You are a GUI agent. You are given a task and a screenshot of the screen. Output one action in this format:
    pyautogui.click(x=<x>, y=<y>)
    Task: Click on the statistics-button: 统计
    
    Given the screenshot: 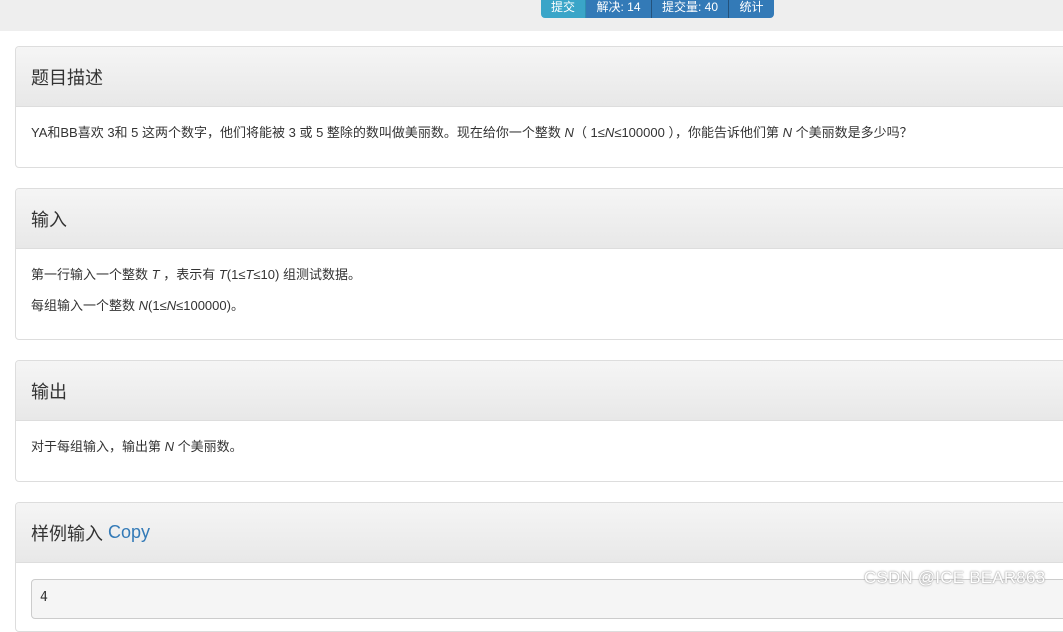 What is the action you would take?
    pyautogui.click(x=751, y=9)
    